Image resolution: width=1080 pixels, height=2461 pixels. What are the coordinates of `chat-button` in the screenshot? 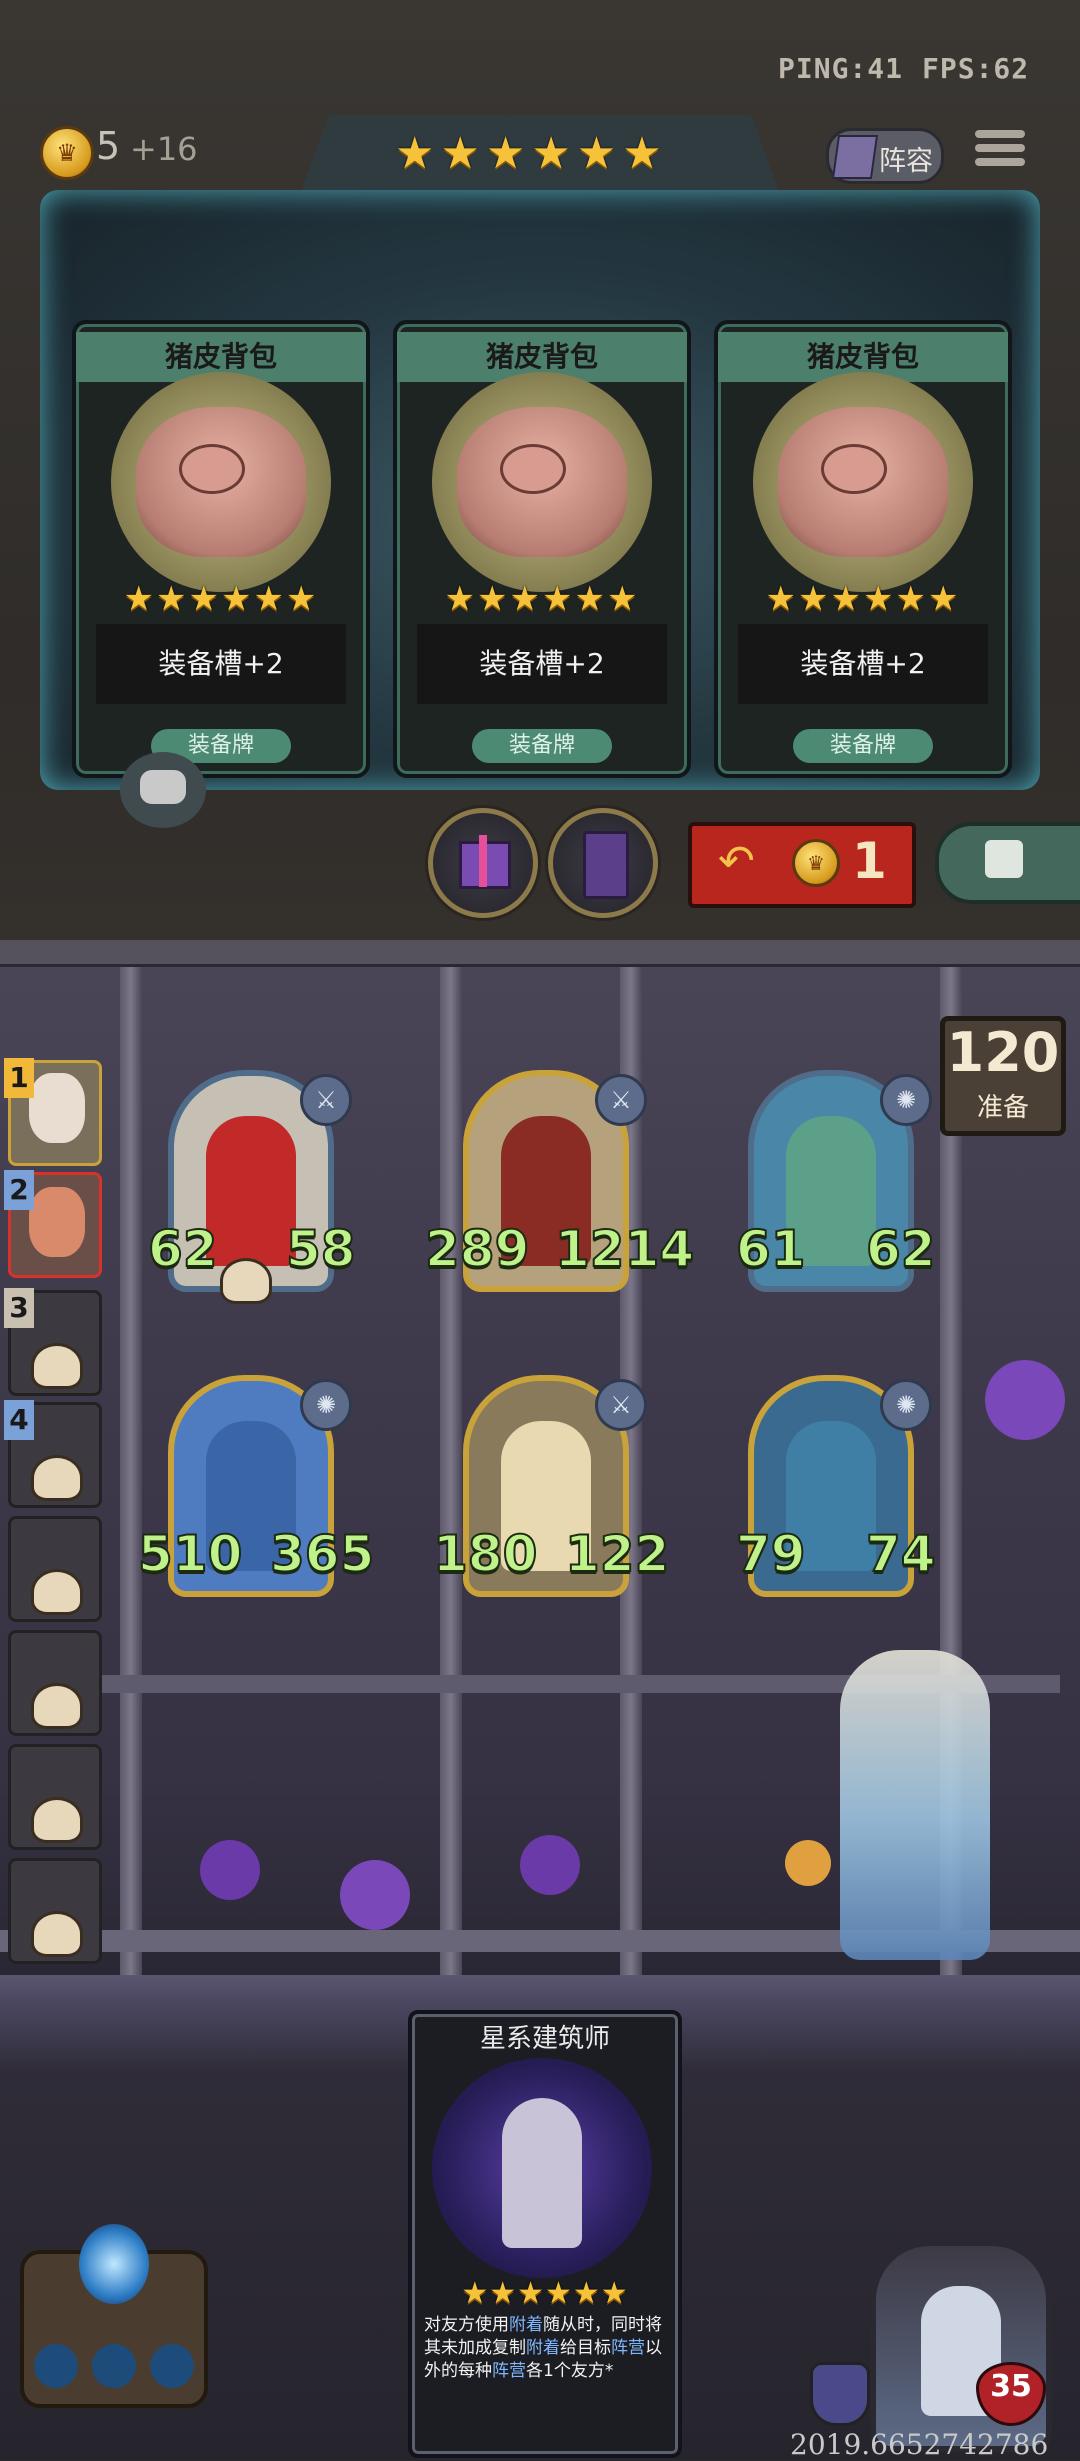 It's located at (163, 790).